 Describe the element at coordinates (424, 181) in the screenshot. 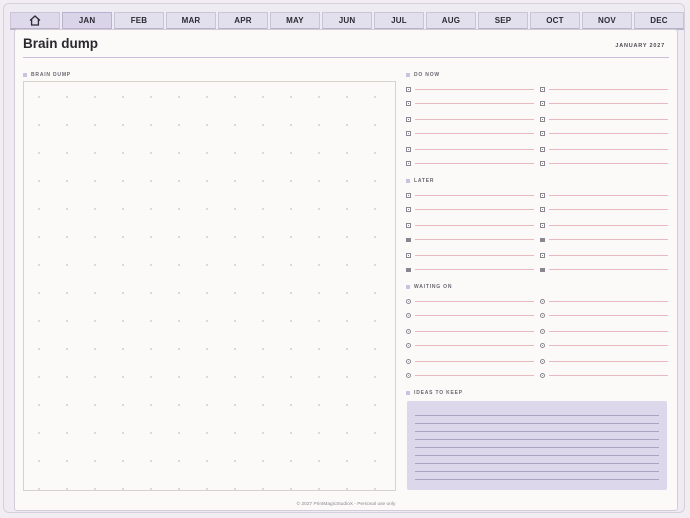

I see `later-label: LATER` at that location.